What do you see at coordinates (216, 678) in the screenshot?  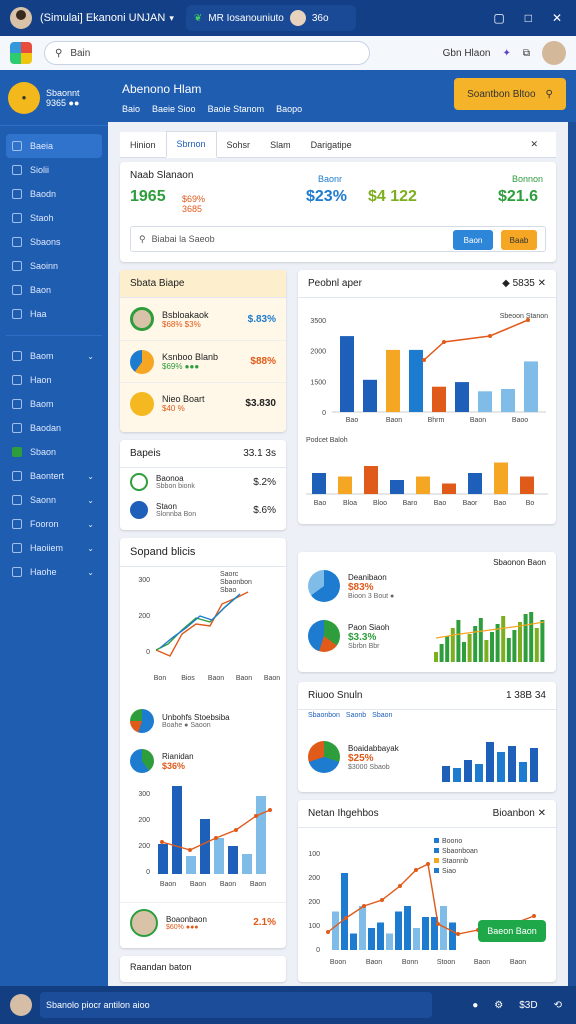 I see `x-tick-label: Baon` at bounding box center [216, 678].